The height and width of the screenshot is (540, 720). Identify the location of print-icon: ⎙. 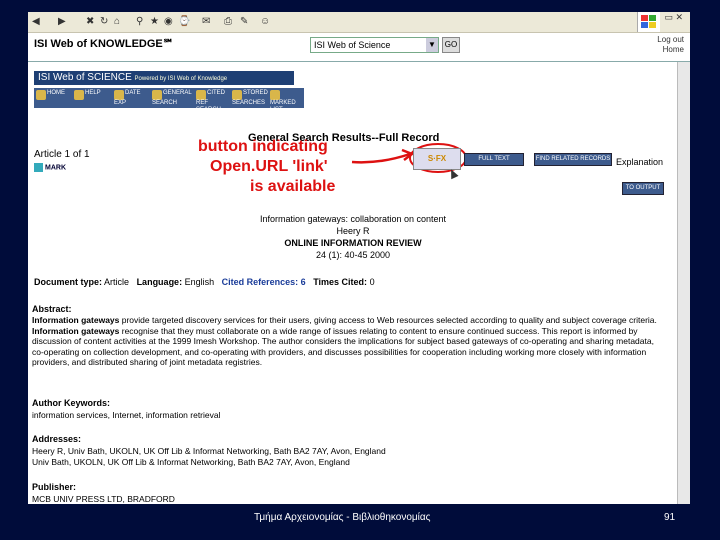
(228, 21).